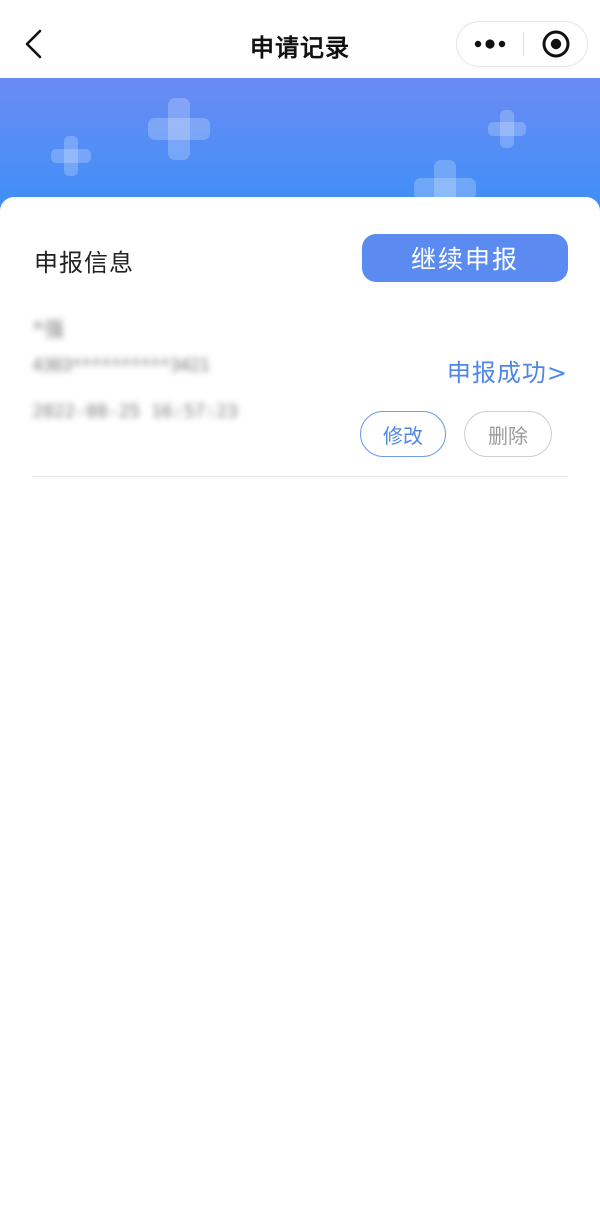 Image resolution: width=600 pixels, height=1208 pixels. Describe the element at coordinates (300, 39) in the screenshot. I see `nav-bar: 申请记录` at that location.